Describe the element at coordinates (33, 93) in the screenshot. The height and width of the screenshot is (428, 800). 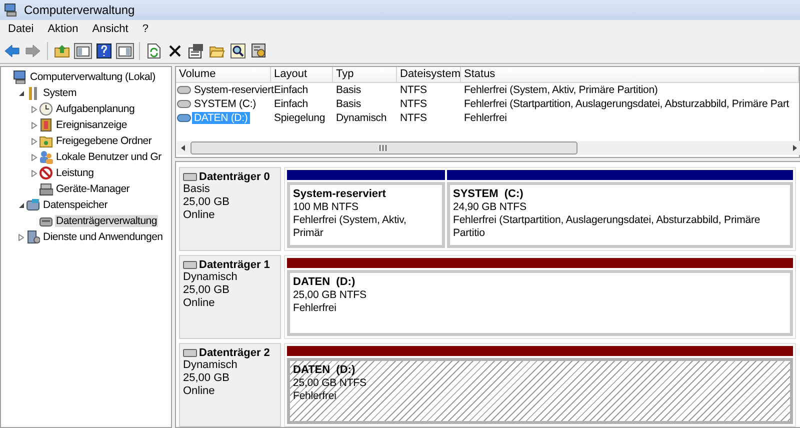
I see `tools-icon` at that location.